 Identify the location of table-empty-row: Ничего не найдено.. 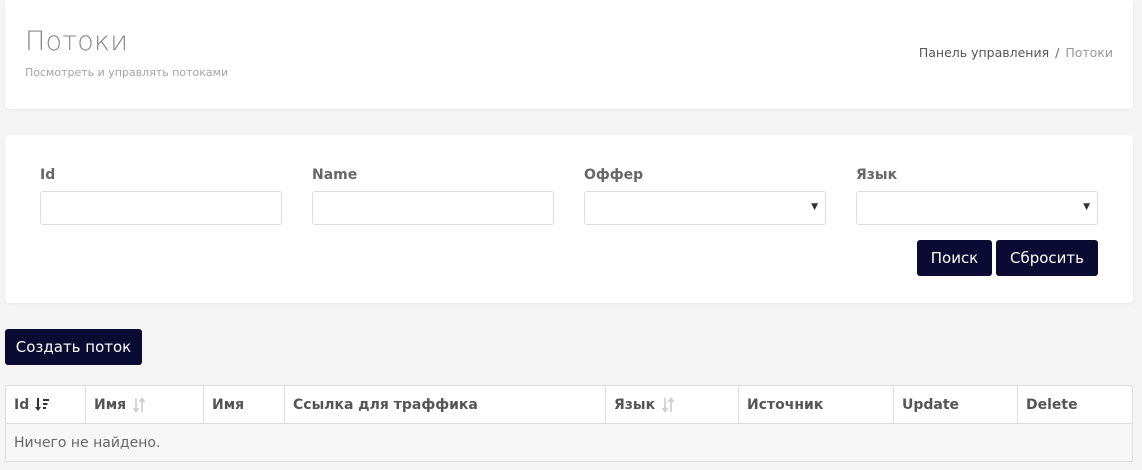
(569, 442).